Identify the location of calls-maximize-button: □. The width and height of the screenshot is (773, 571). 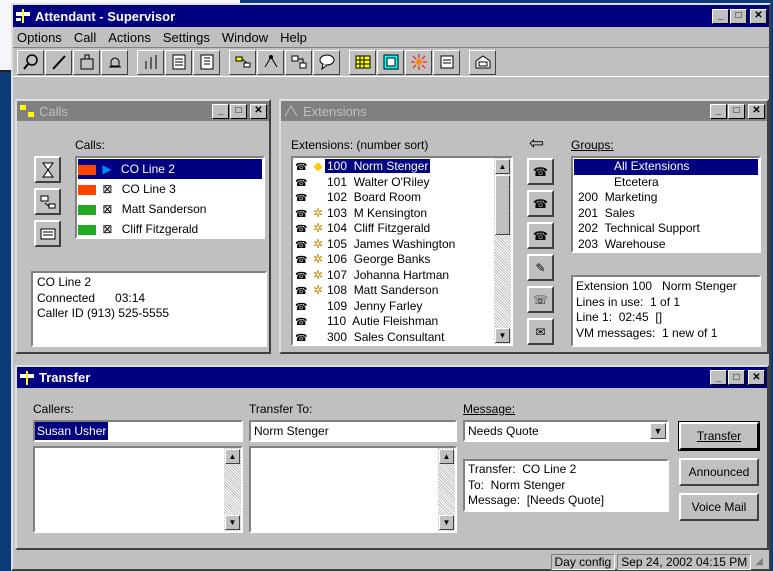
(238, 111).